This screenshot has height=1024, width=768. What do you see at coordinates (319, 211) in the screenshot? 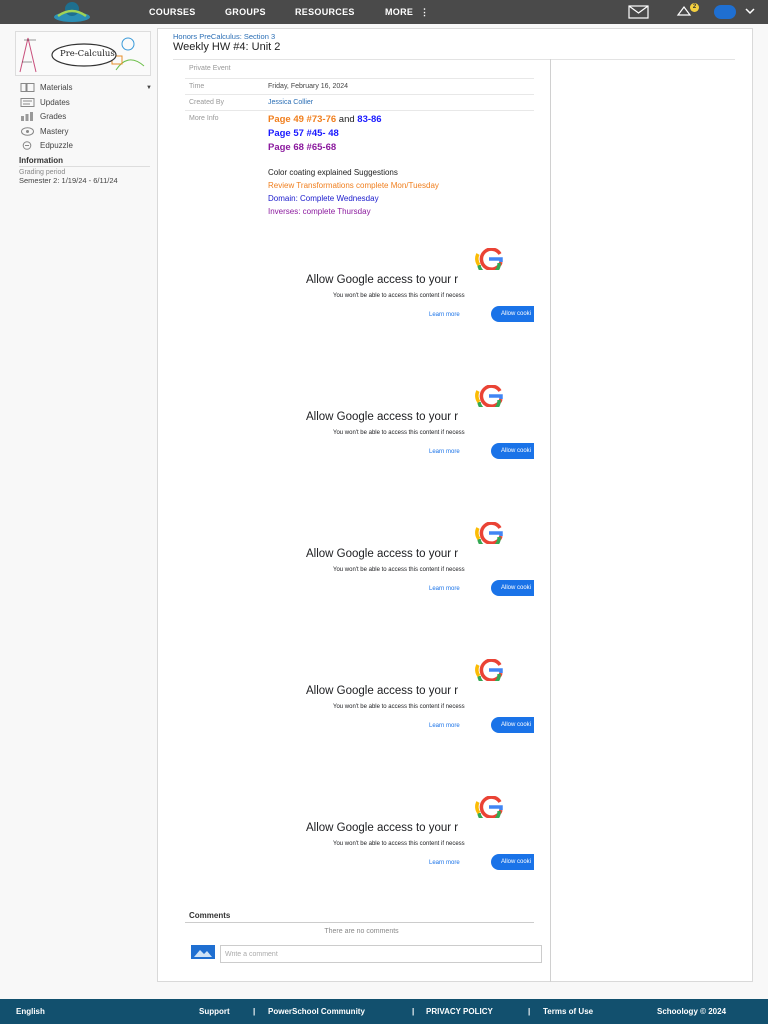
I see `note-inverses: Inverses: complete Thursday` at bounding box center [319, 211].